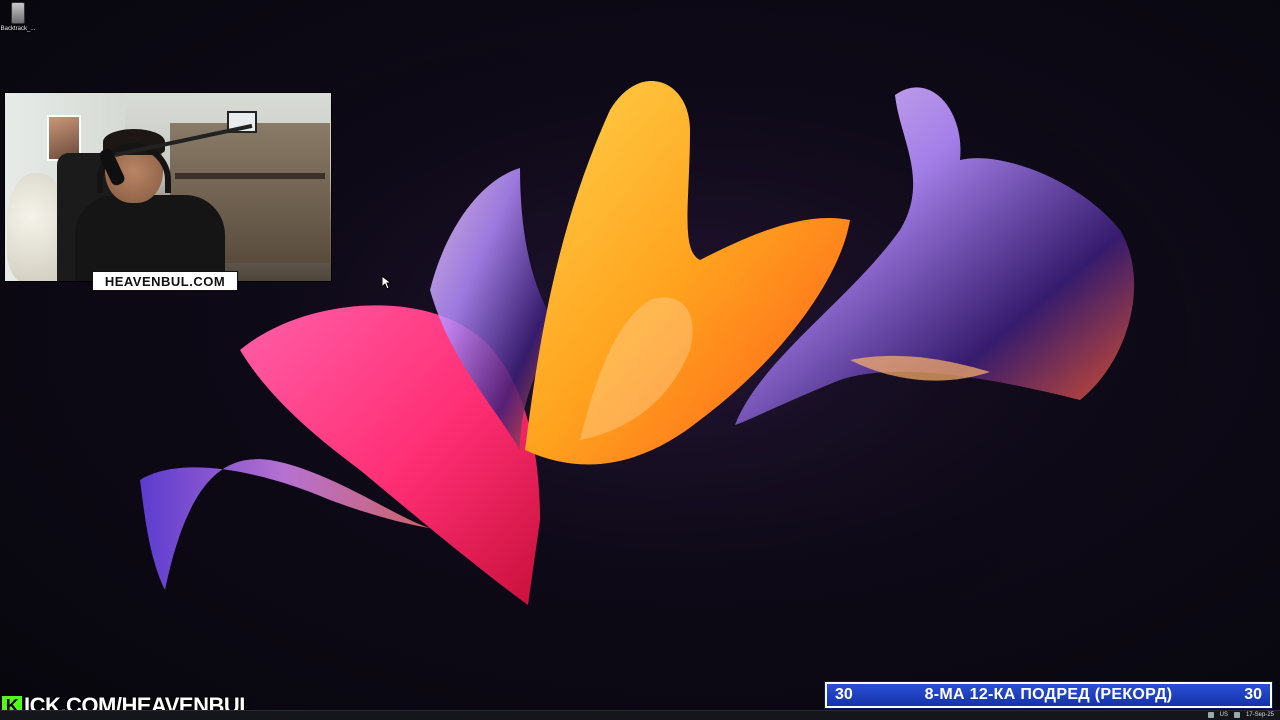 This screenshot has width=1280, height=720. I want to click on counter-text: 8-МА 12-КА ПОДРЕД (РЕКОРД), so click(1048, 694).